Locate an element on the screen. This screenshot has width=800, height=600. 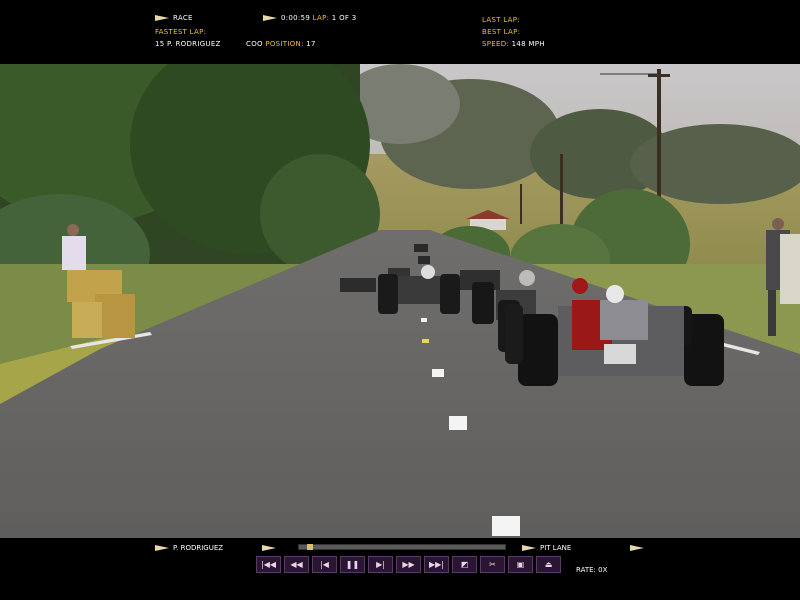
fastest-lap-label: Fastest Lap: is located at coordinates (181, 32).